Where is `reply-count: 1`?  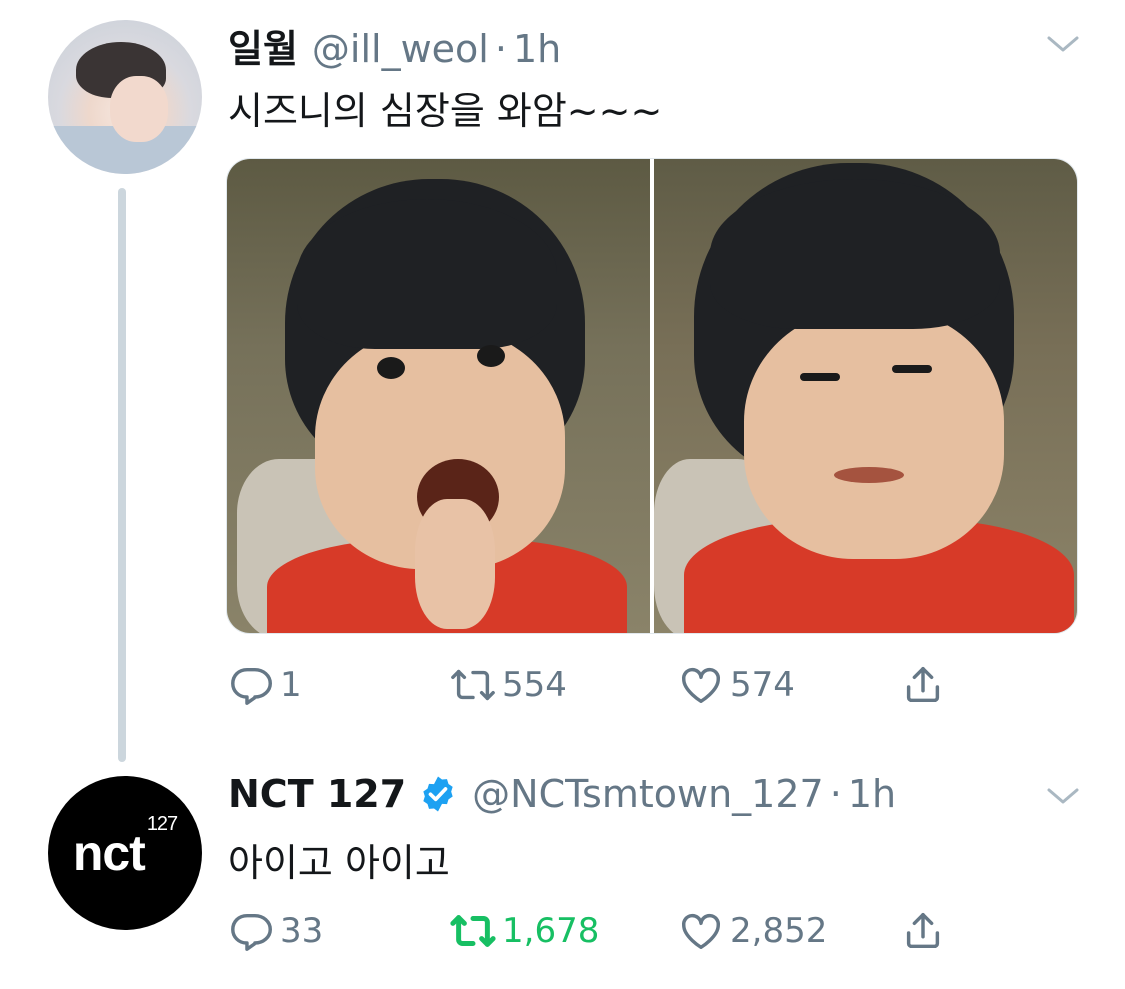 reply-count: 1 is located at coordinates (291, 685).